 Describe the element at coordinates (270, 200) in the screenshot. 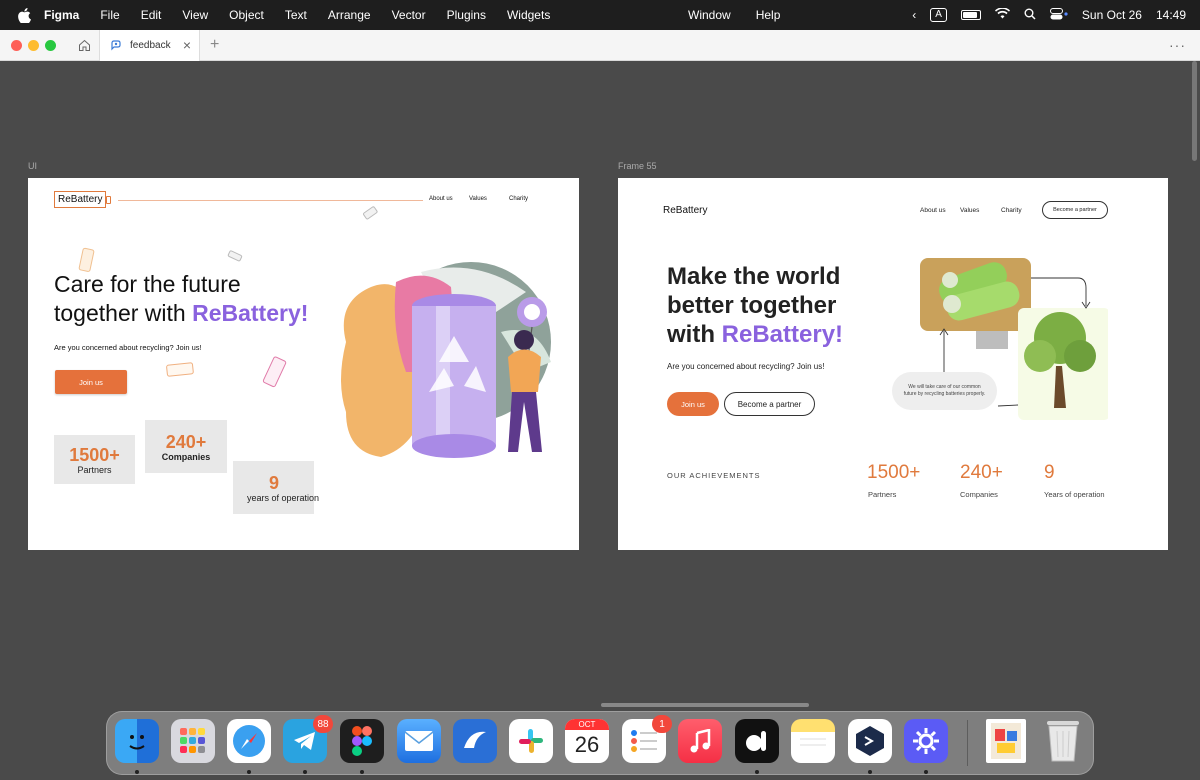

I see `header-divider` at that location.